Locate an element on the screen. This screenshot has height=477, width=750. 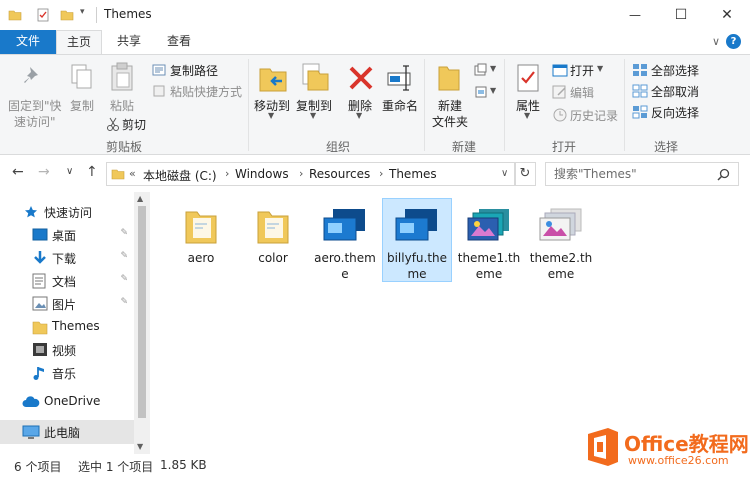
nav-scrollbar: ▲ ▼ is located at coordinates (142, 323).